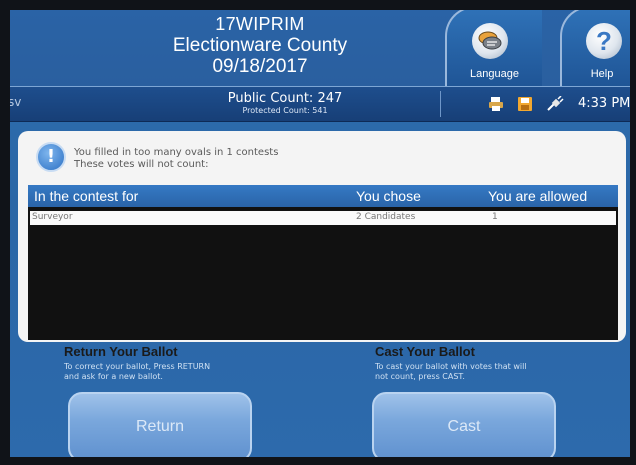  I want to click on printer-icon, so click(496, 106).